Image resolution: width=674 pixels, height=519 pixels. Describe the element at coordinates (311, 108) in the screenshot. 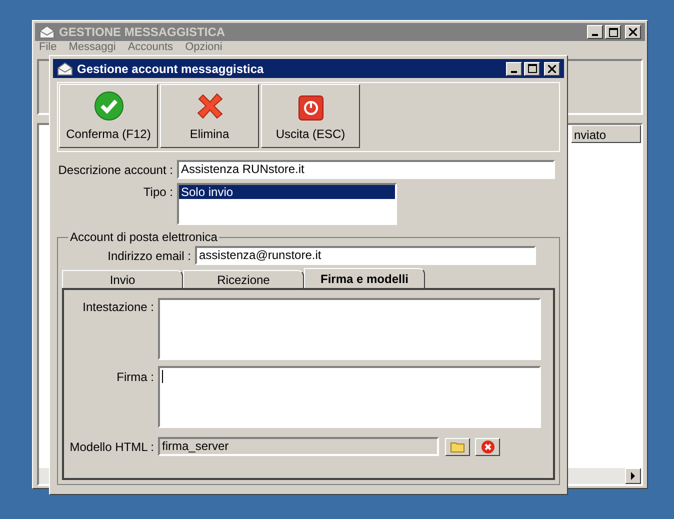

I see `power-icon` at that location.